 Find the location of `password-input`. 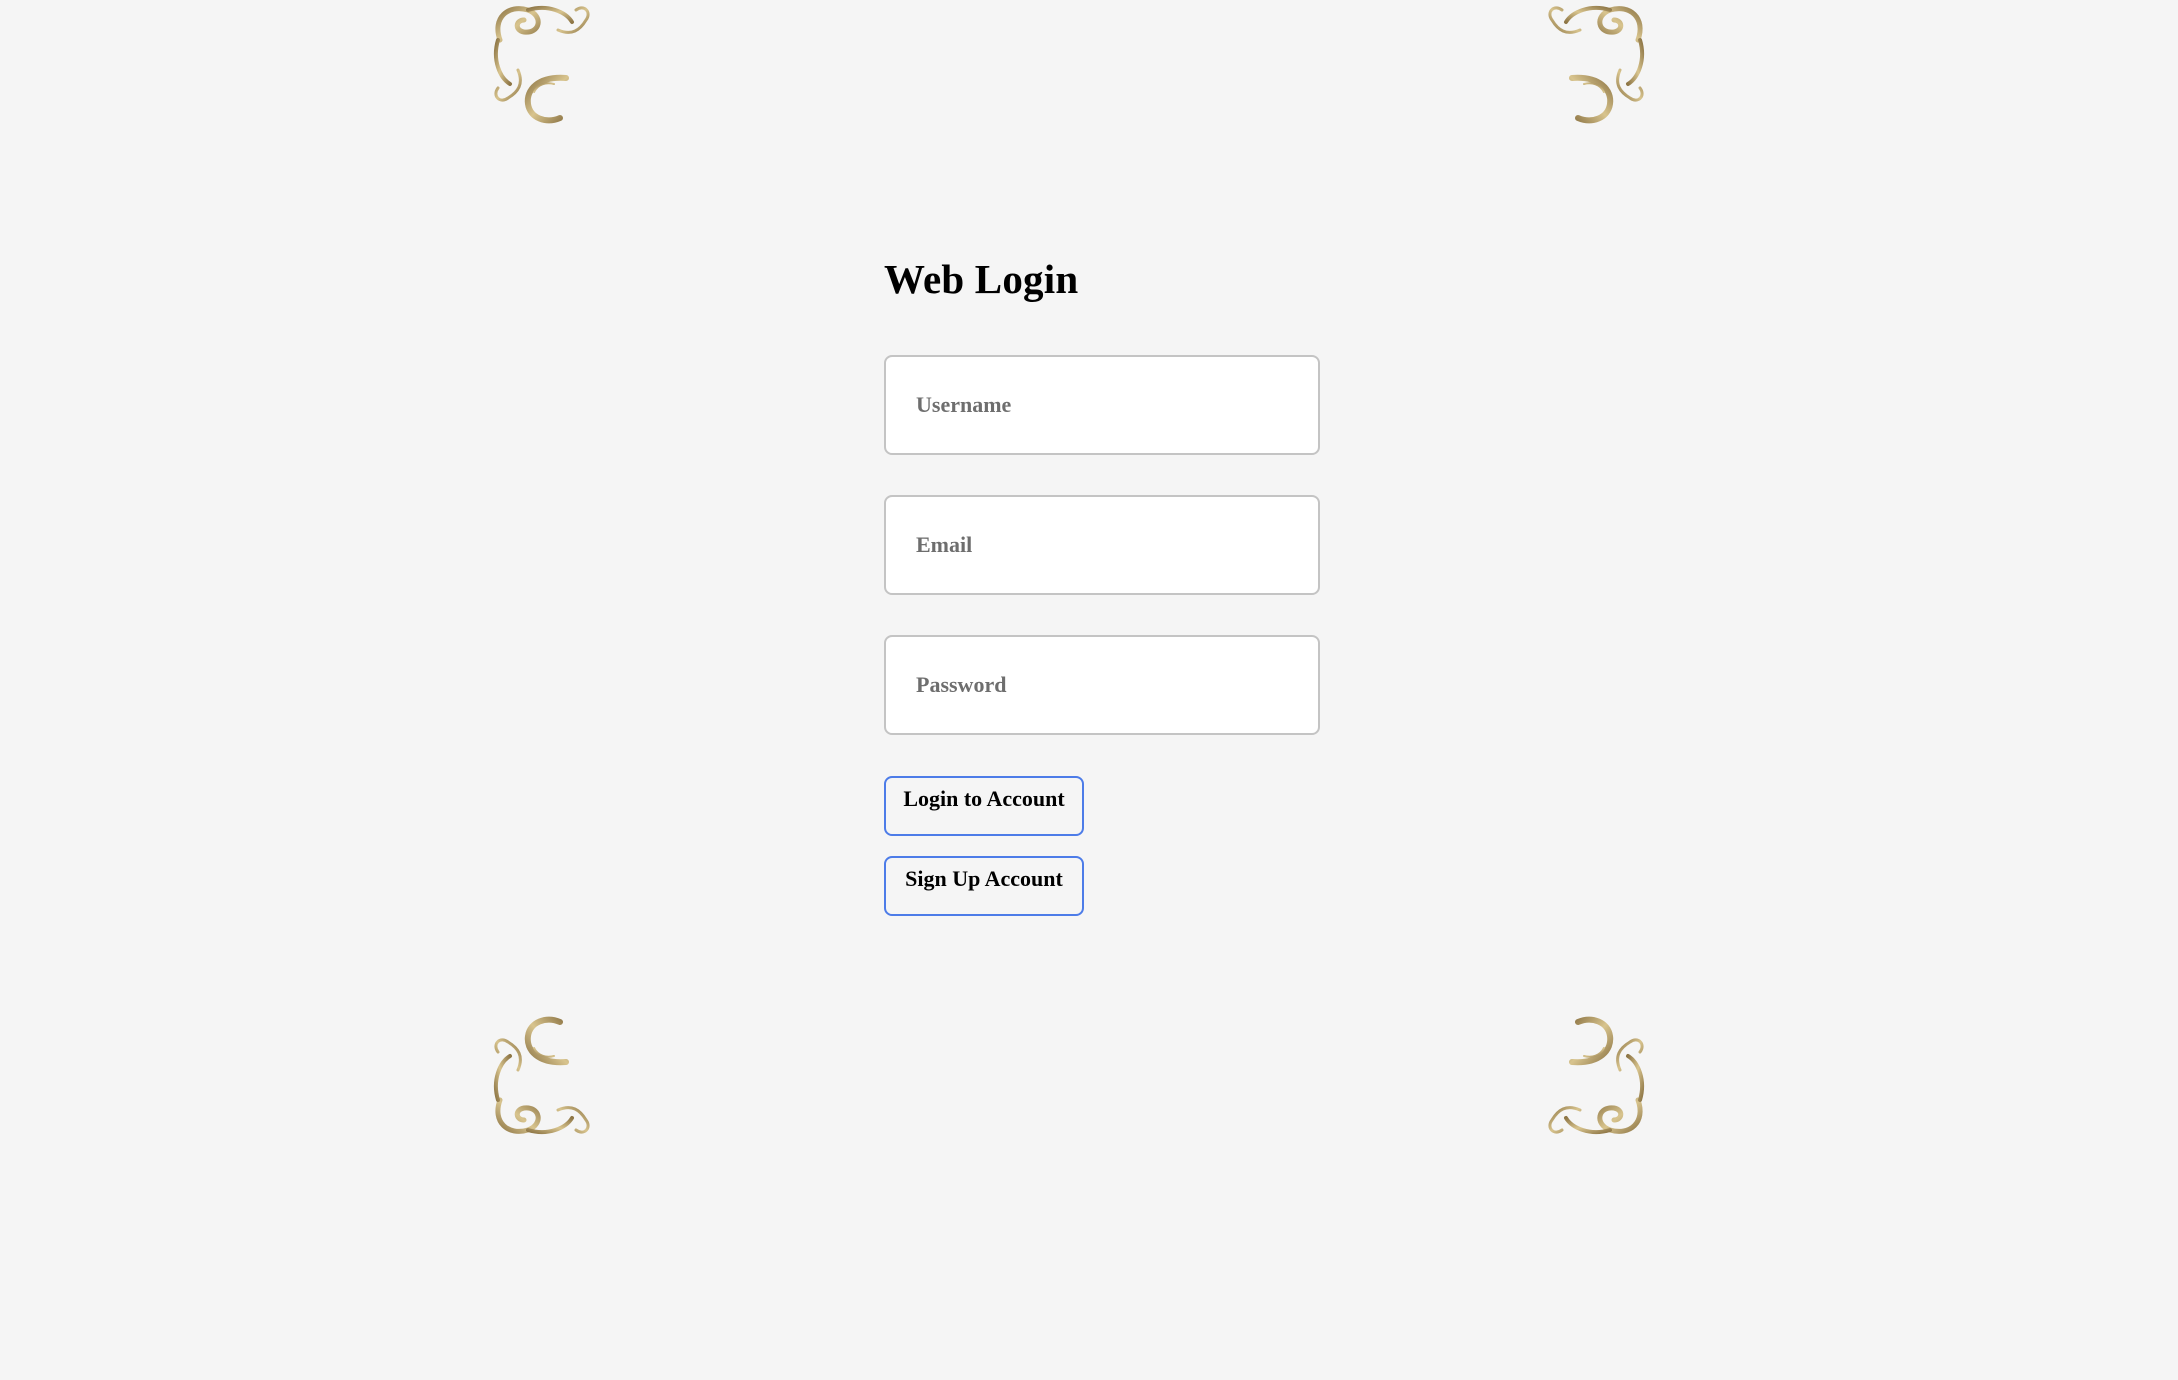

password-input is located at coordinates (1102, 685).